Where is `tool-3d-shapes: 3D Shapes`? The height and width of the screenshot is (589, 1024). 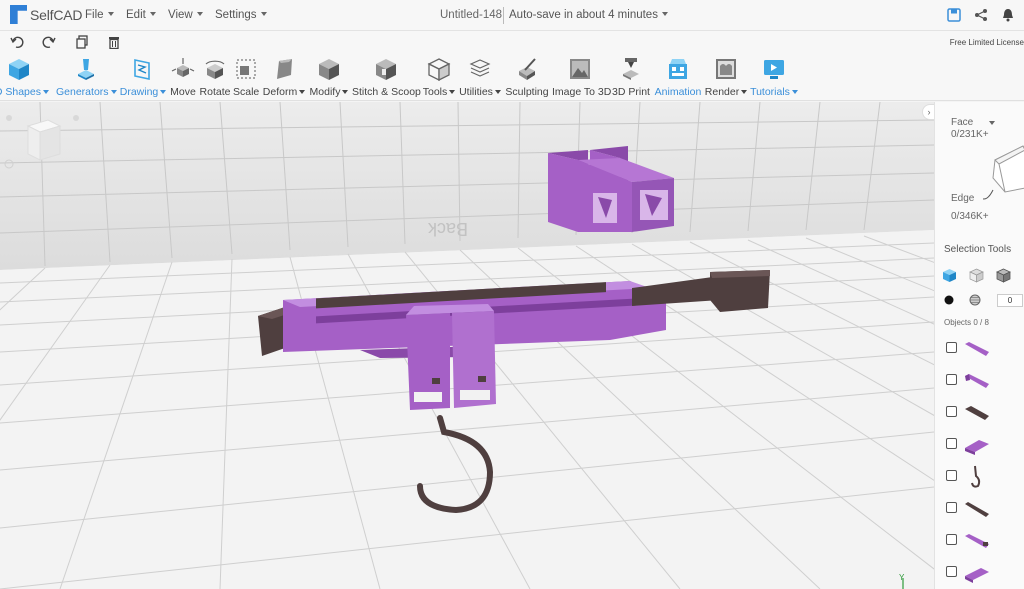 tool-3d-shapes: 3D Shapes is located at coordinates (26, 77).